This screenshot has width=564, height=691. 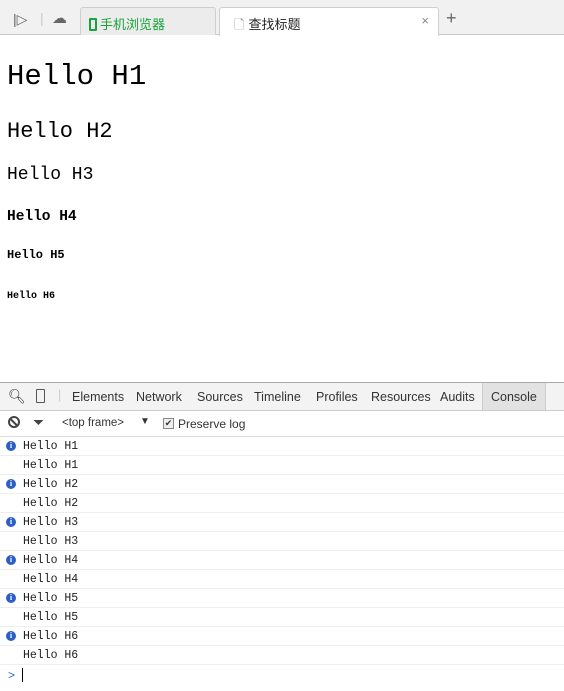 What do you see at coordinates (282, 424) in the screenshot?
I see `console-toolbar: ⏷ <top frame> ▼ ✔ Preserve log` at bounding box center [282, 424].